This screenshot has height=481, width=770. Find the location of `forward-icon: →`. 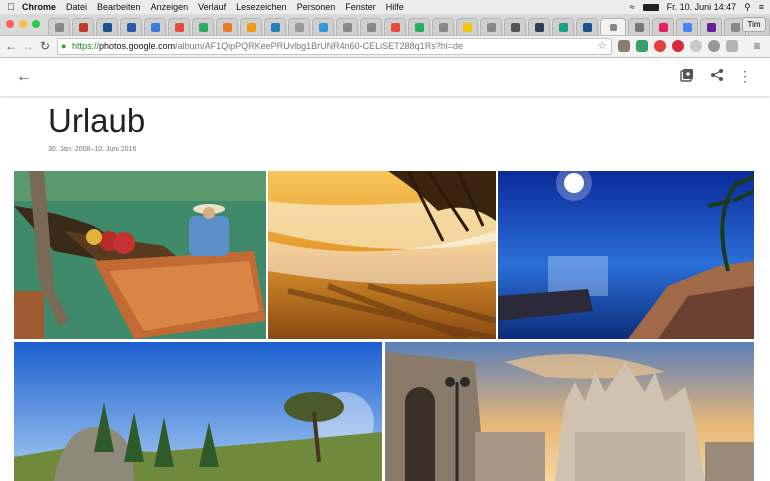

forward-icon: → is located at coordinates (28, 46).